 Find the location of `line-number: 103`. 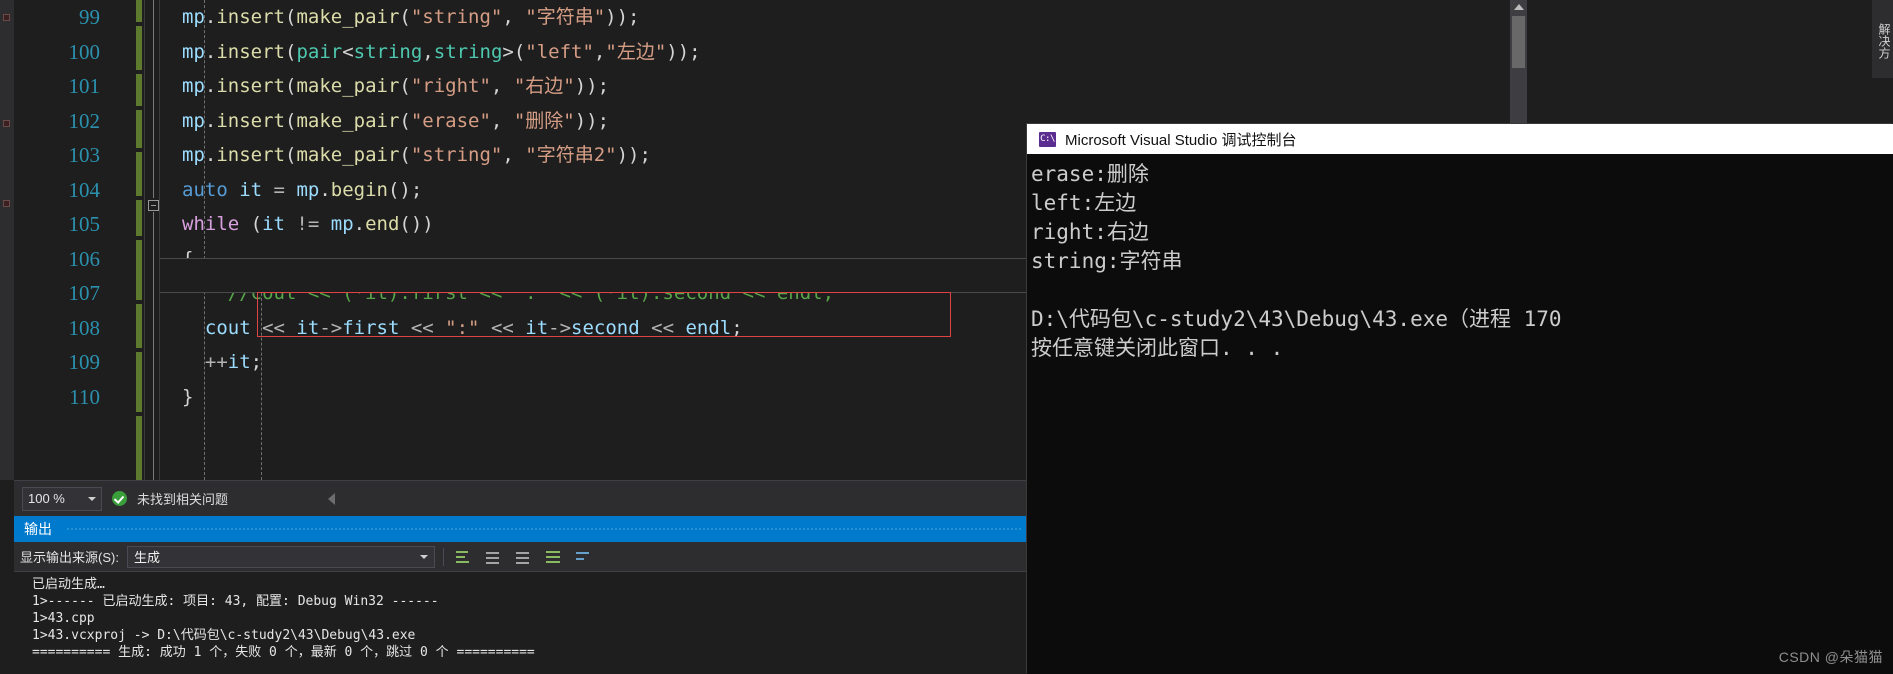

line-number: 103 is located at coordinates (84, 155).